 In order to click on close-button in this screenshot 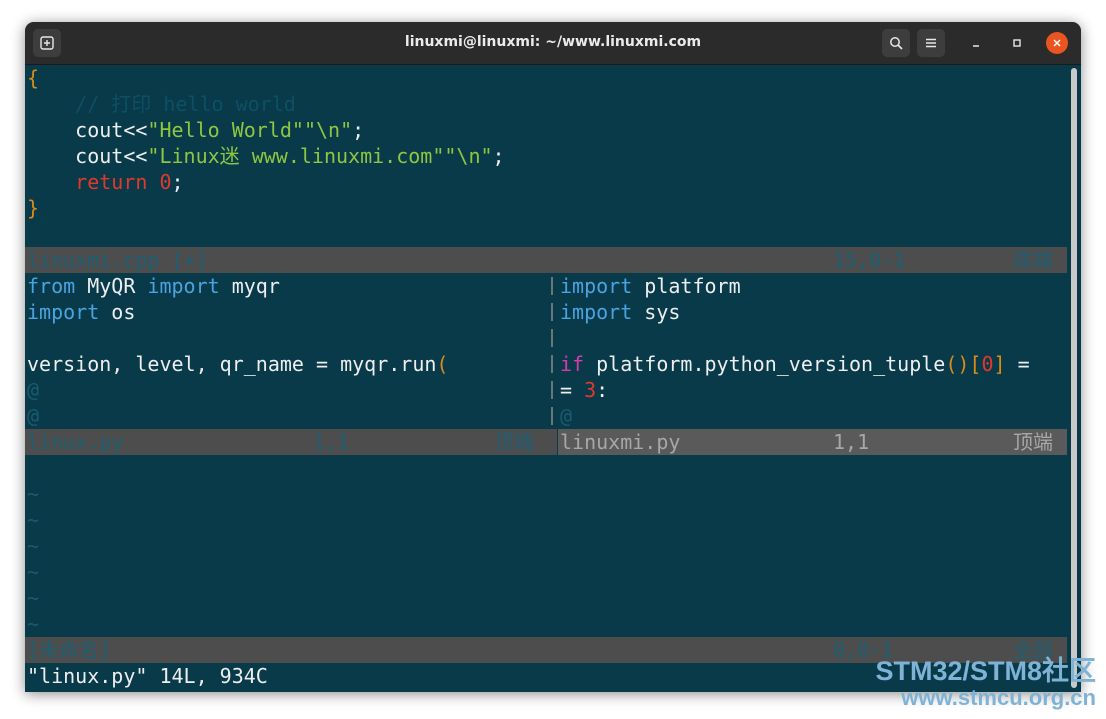, I will do `click(1057, 43)`.